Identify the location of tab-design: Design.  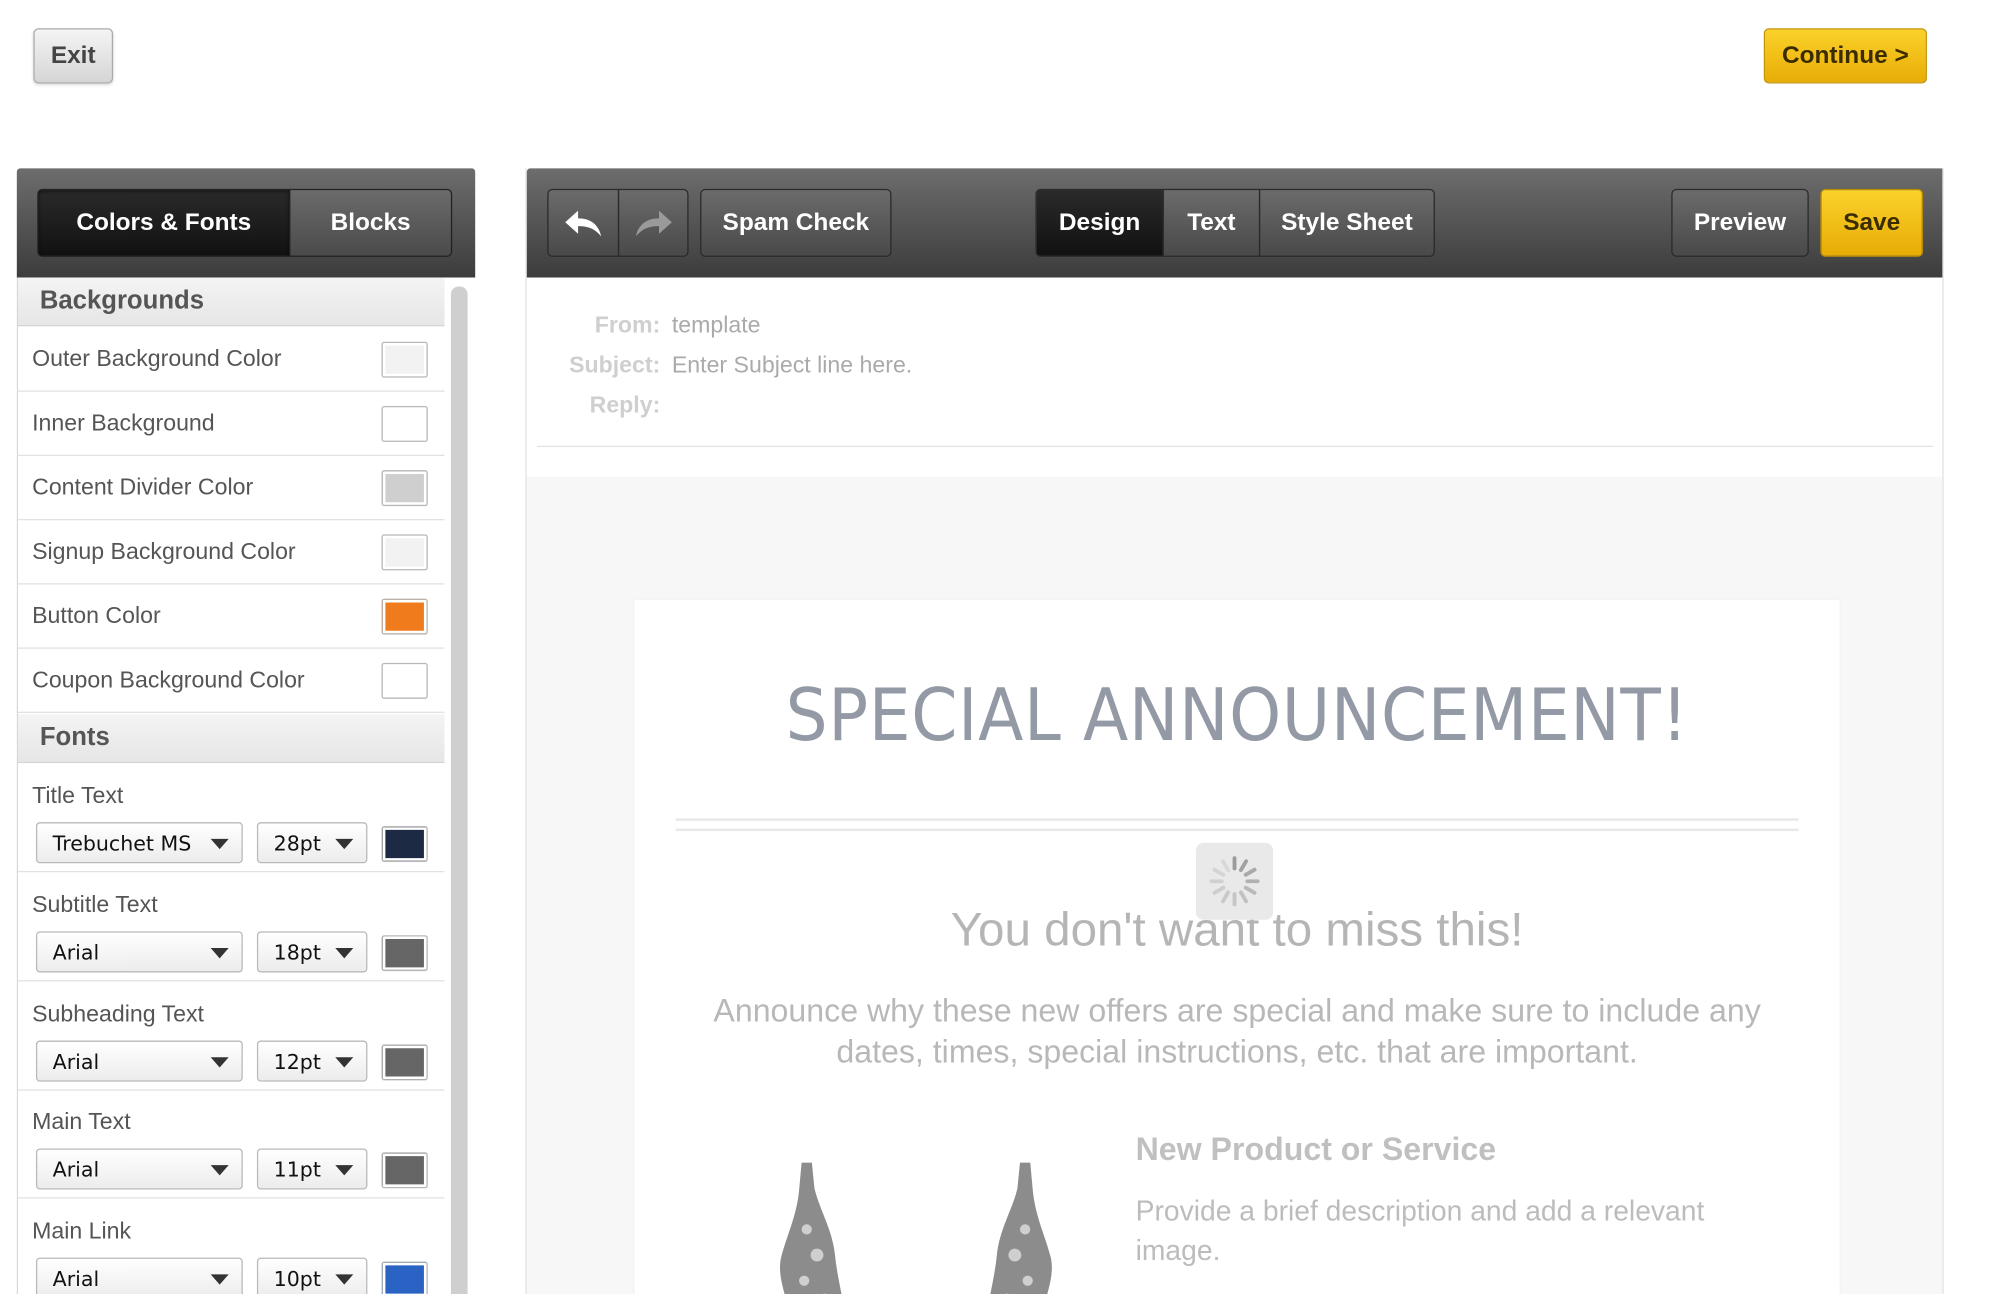
(1099, 222).